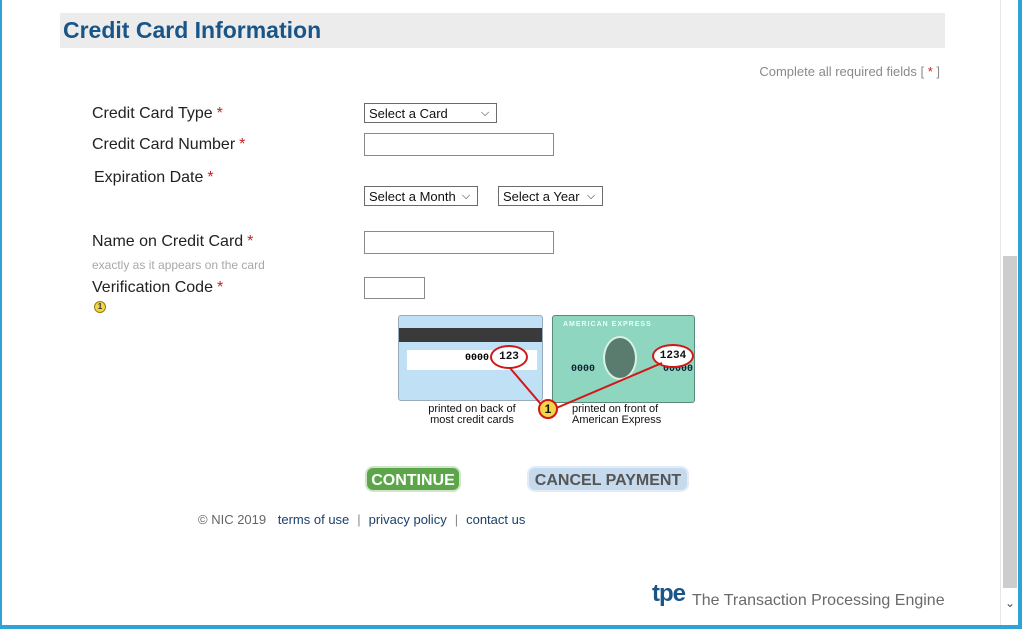  What do you see at coordinates (541, 196) in the screenshot?
I see `year-selected: Select a Year` at bounding box center [541, 196].